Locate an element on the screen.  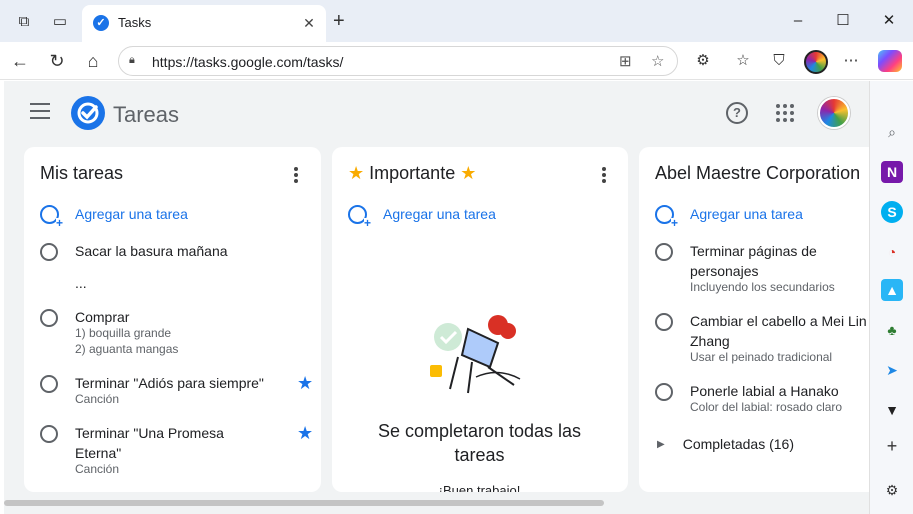
browser-tab: ✓ Tasks ✕ is located at coordinates (204, 23).